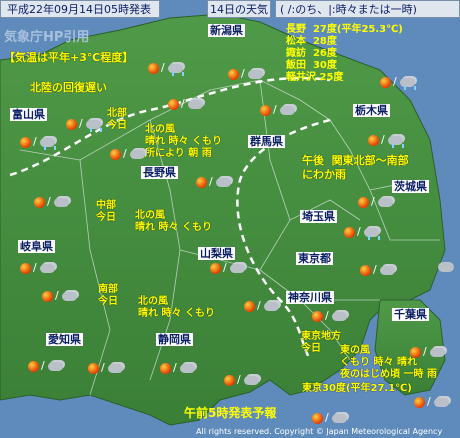 Image resolution: width=460 pixels, height=438 pixels. Describe the element at coordinates (108, 295) in the screenshot. I see `nanbu-label: 南部 今日` at that location.